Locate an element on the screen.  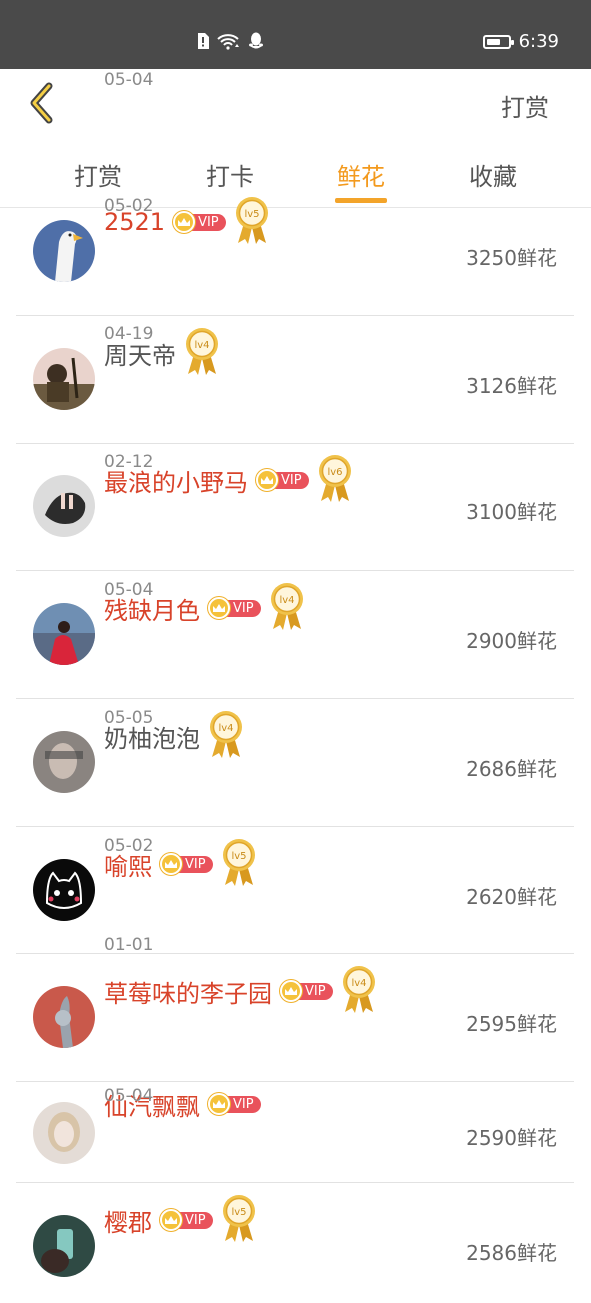
tab-flowers: 鲜花 is located at coordinates (361, 174).